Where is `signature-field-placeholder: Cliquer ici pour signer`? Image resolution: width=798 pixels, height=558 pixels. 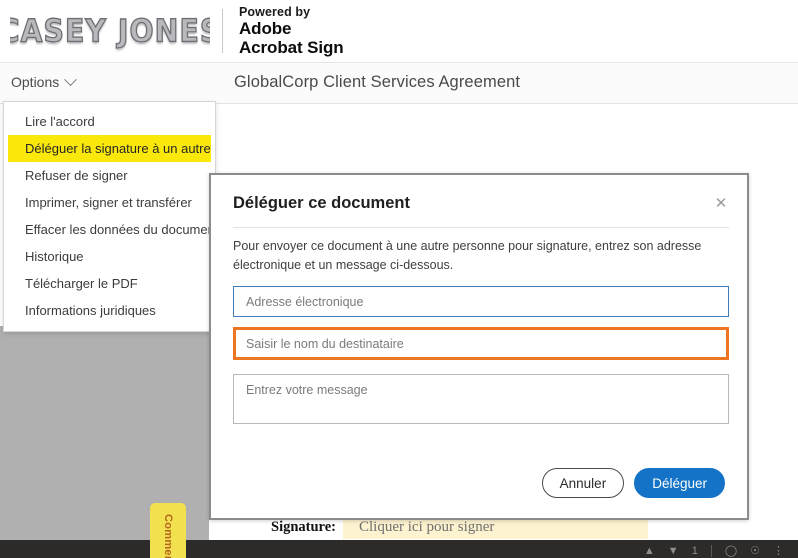 signature-field-placeholder: Cliquer ici pour signer is located at coordinates (427, 526).